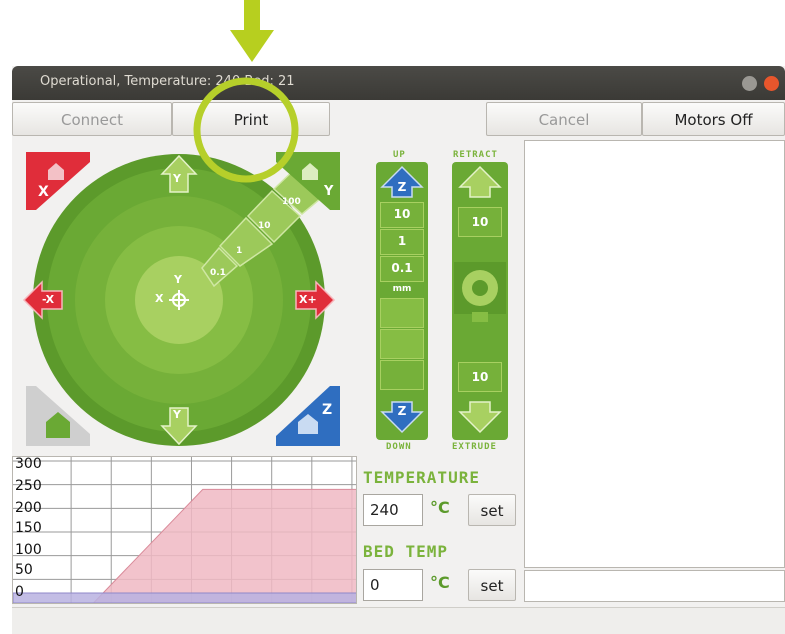  What do you see at coordinates (43, 192) in the screenshot?
I see `home-x-label: X` at bounding box center [43, 192].